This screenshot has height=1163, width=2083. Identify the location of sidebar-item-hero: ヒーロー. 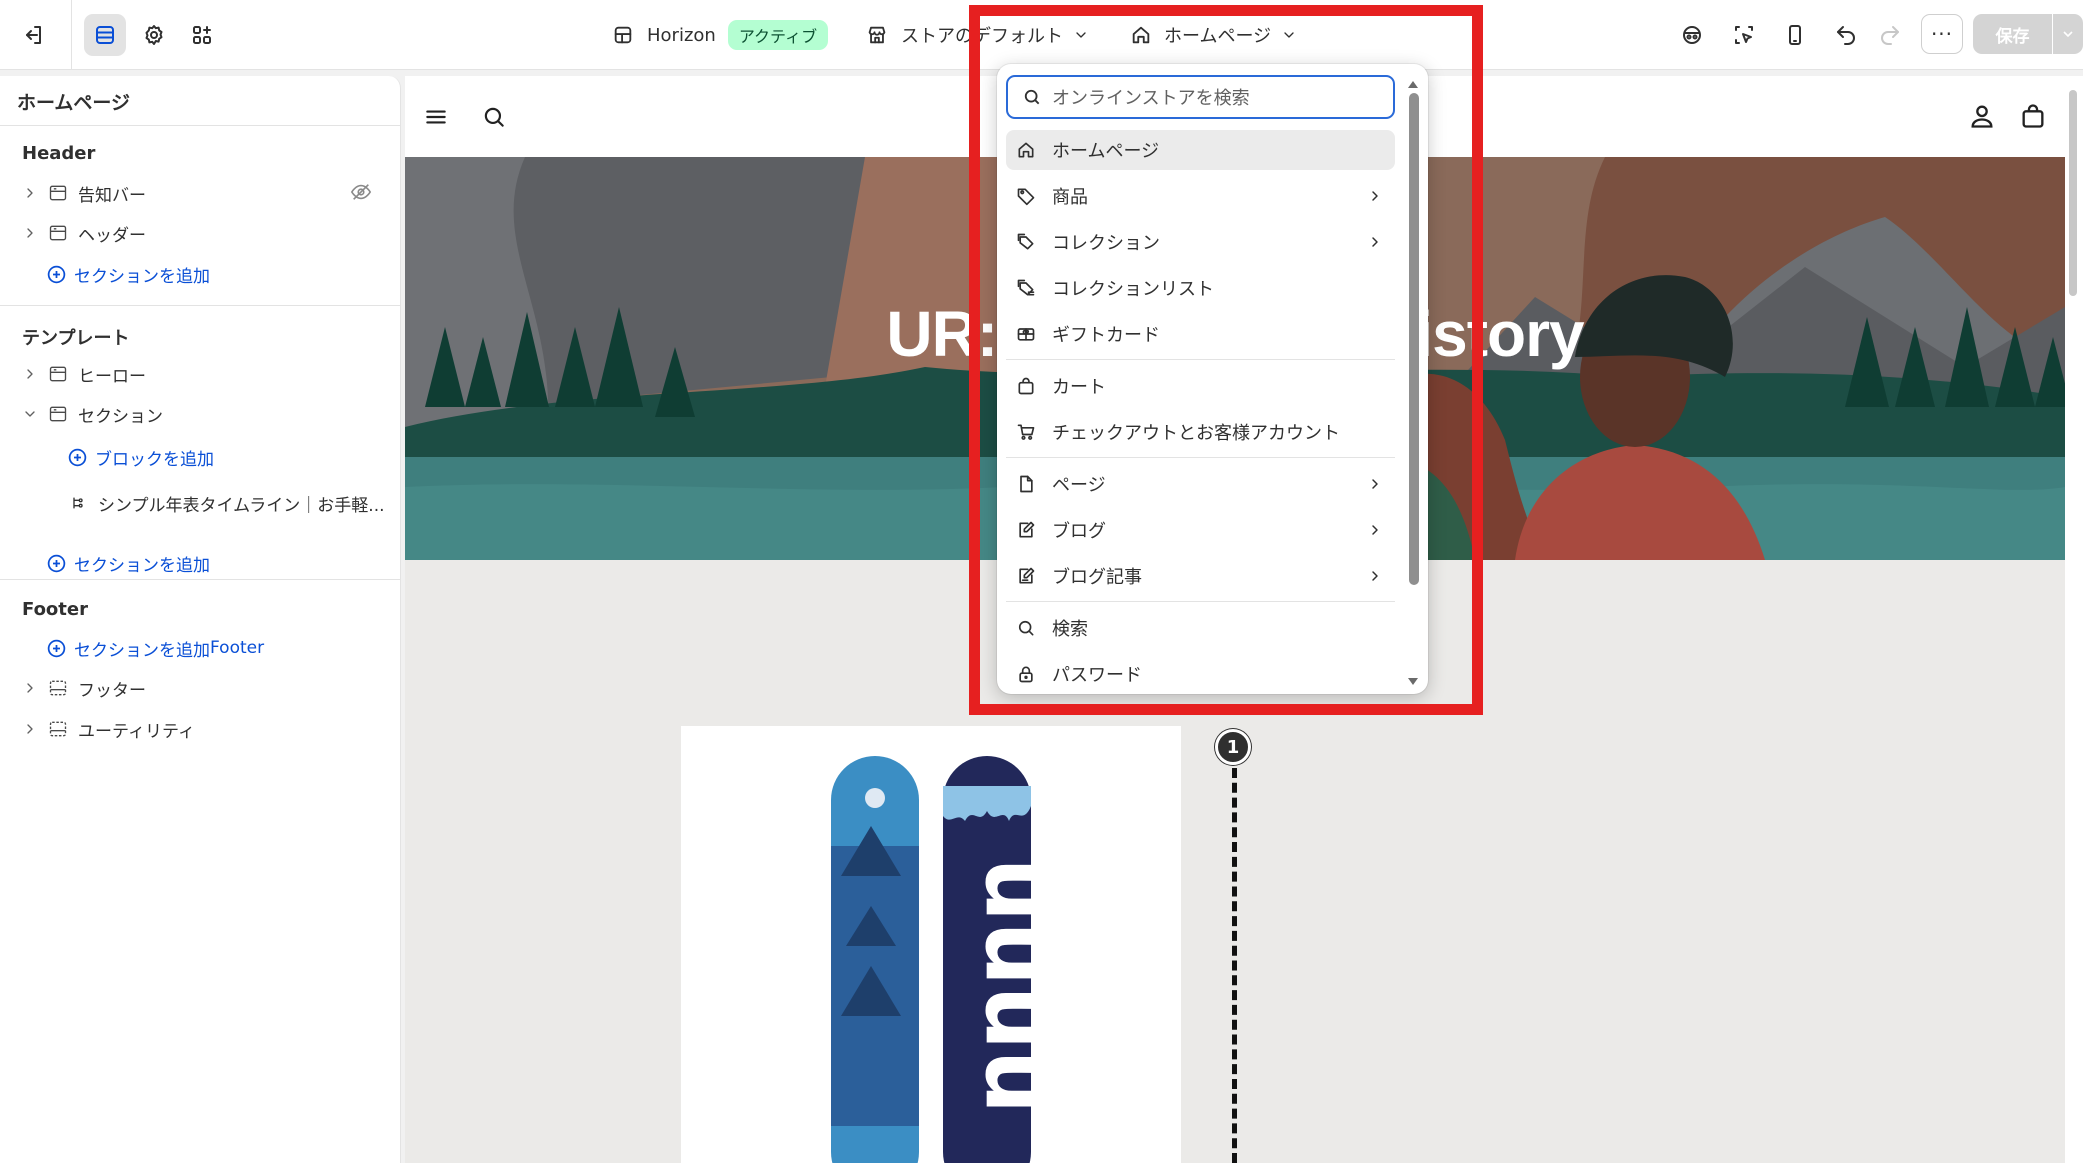
(84, 374).